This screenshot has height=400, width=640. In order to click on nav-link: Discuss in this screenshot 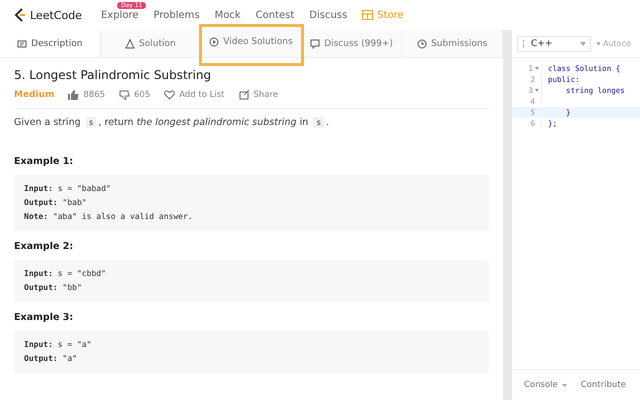, I will do `click(328, 15)`.